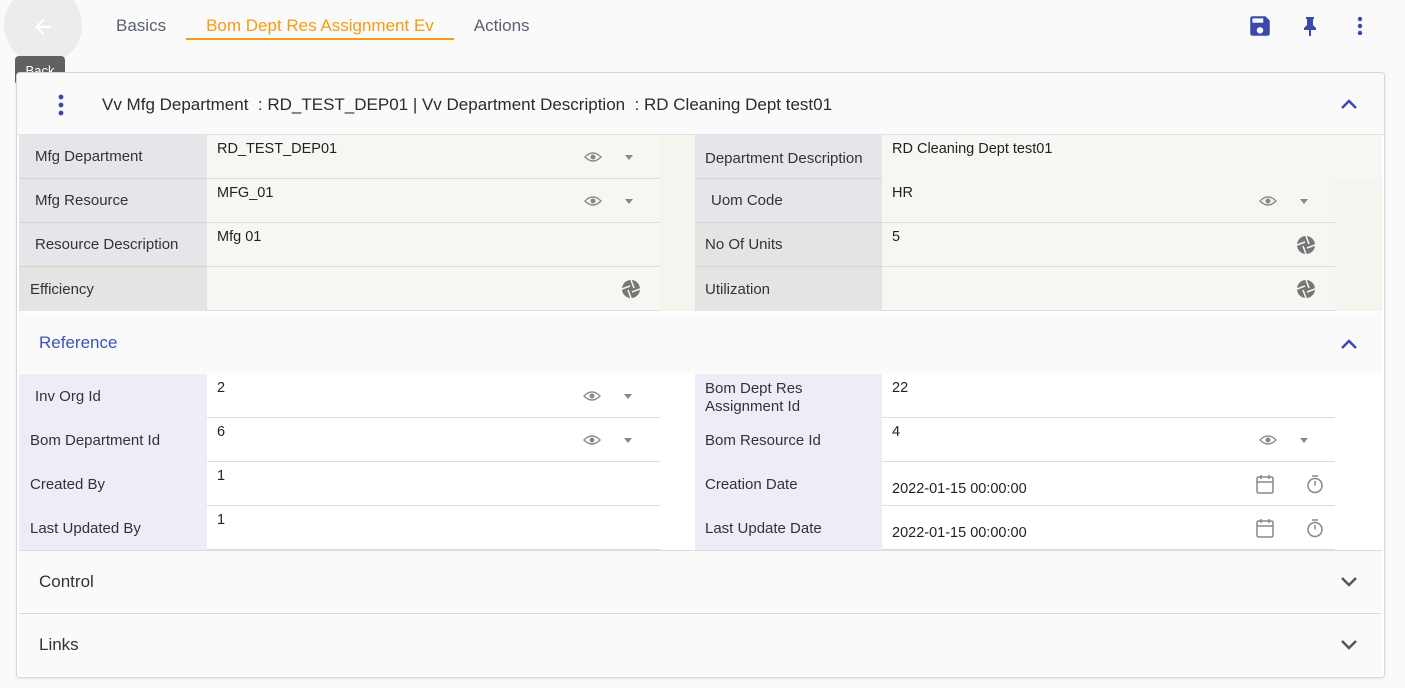 This screenshot has width=1405, height=688. I want to click on field-label: Department Description, so click(788, 157).